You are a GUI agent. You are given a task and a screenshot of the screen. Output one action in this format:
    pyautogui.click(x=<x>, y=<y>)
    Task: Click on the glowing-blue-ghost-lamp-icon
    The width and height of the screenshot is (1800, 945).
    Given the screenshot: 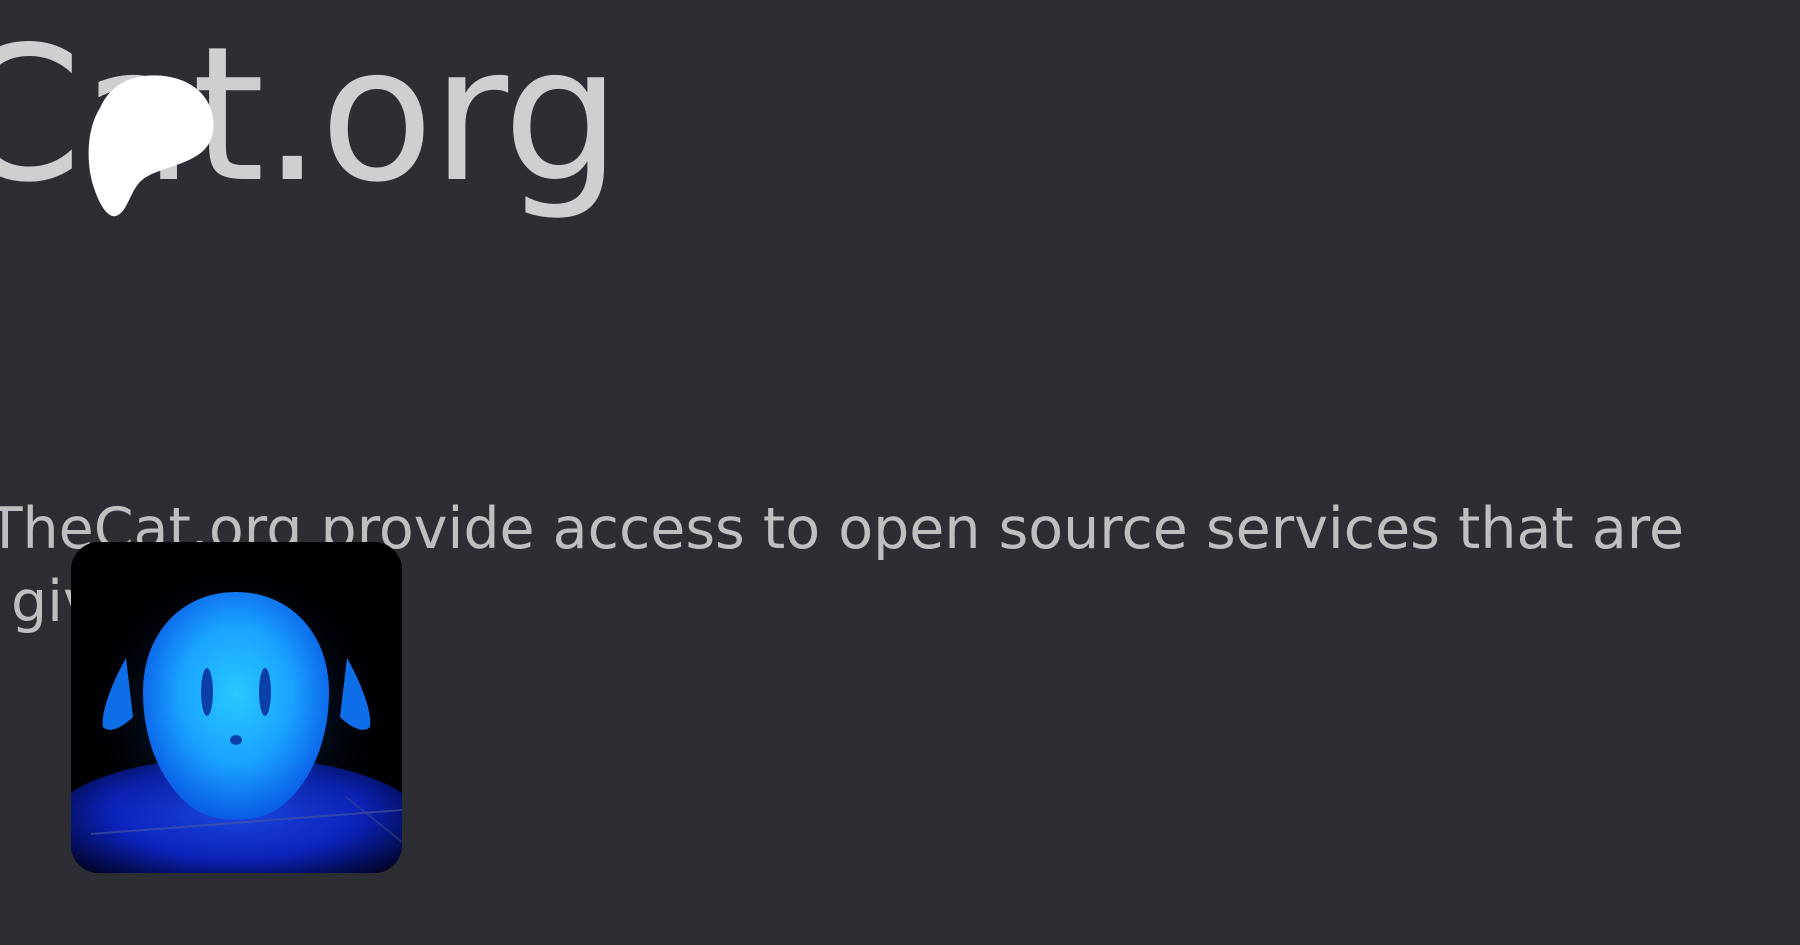 What is the action you would take?
    pyautogui.click(x=236, y=707)
    